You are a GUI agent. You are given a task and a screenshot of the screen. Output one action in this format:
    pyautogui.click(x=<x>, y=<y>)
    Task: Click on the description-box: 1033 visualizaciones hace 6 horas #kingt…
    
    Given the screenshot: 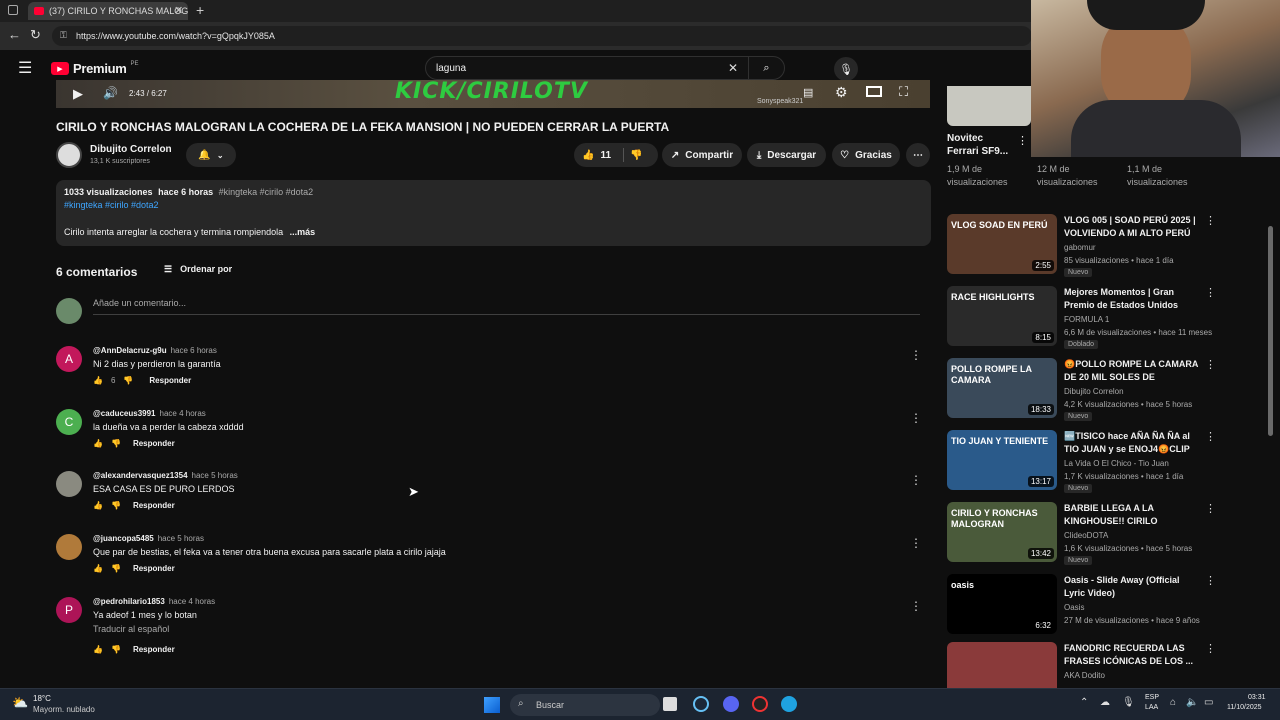 What is the action you would take?
    pyautogui.click(x=493, y=213)
    